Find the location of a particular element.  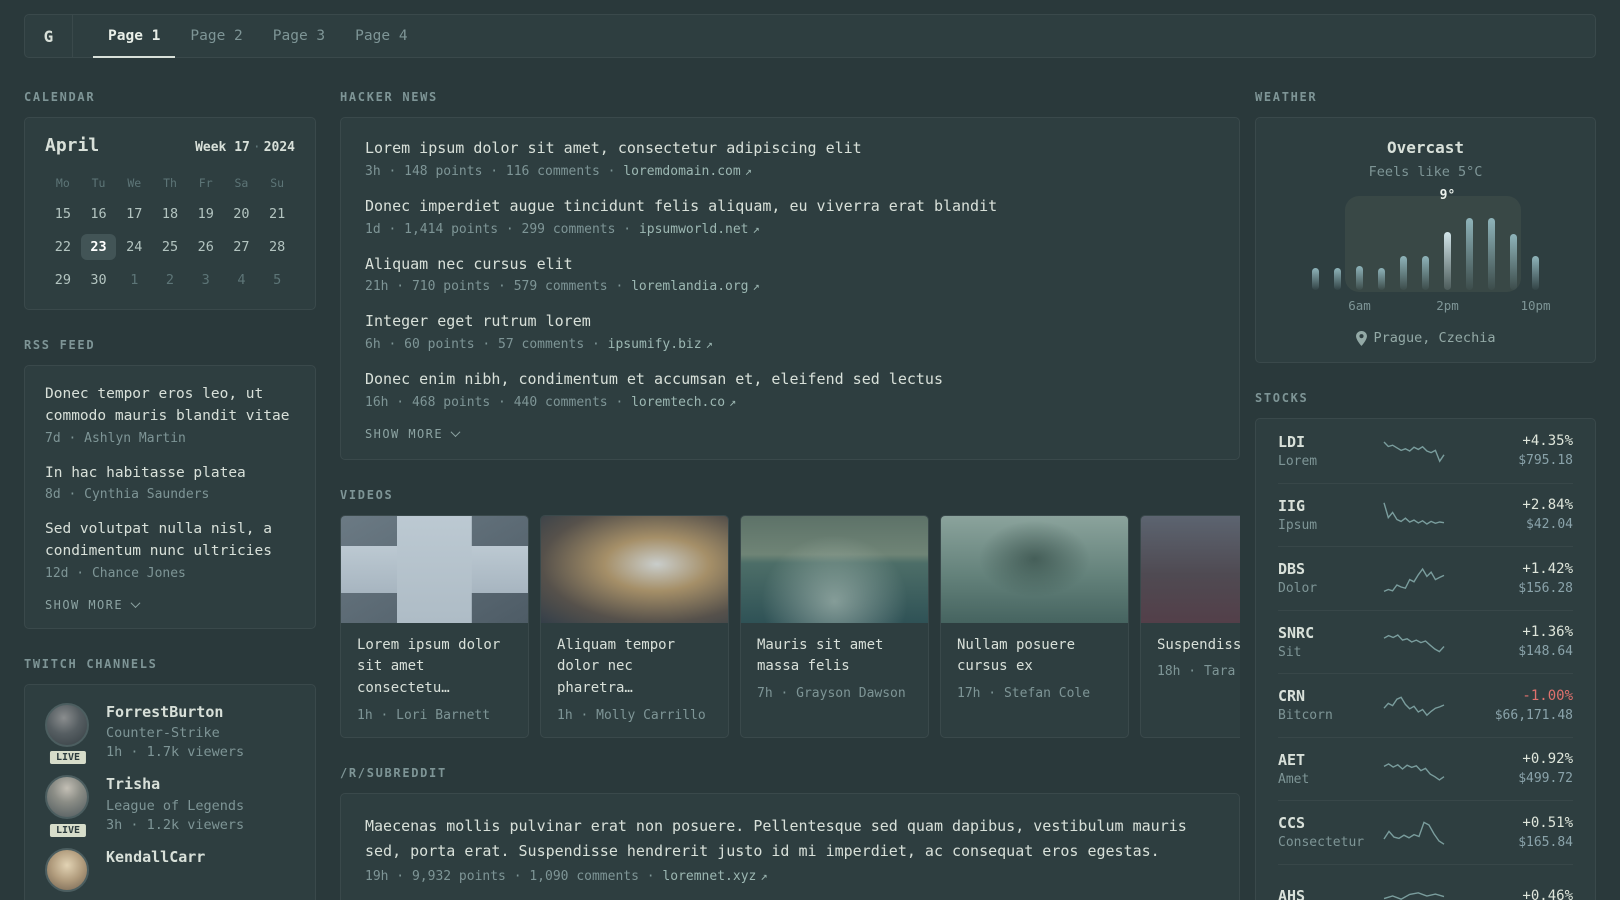

stock-row: AET Amet +0.92% $499.72 is located at coordinates (1425, 768).